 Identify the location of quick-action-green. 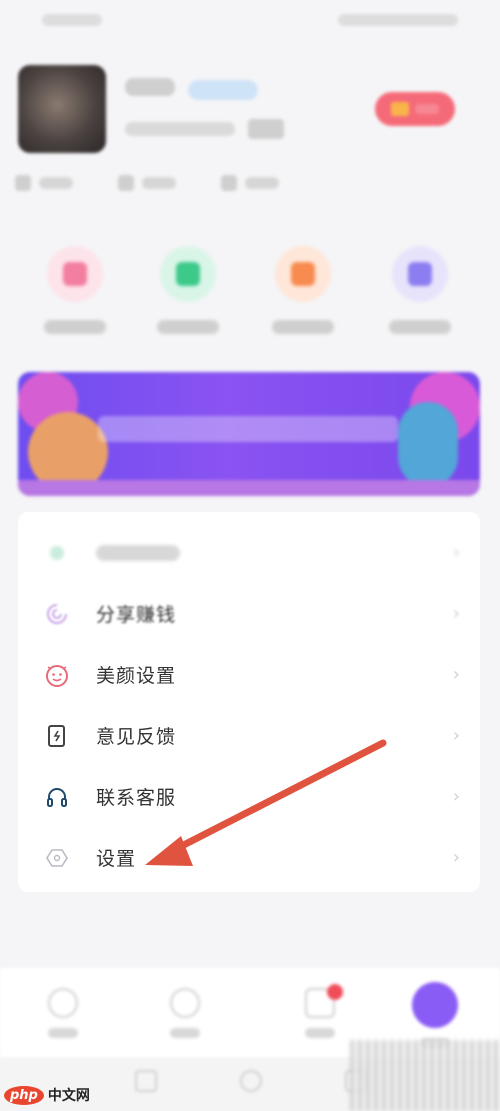
(188, 287).